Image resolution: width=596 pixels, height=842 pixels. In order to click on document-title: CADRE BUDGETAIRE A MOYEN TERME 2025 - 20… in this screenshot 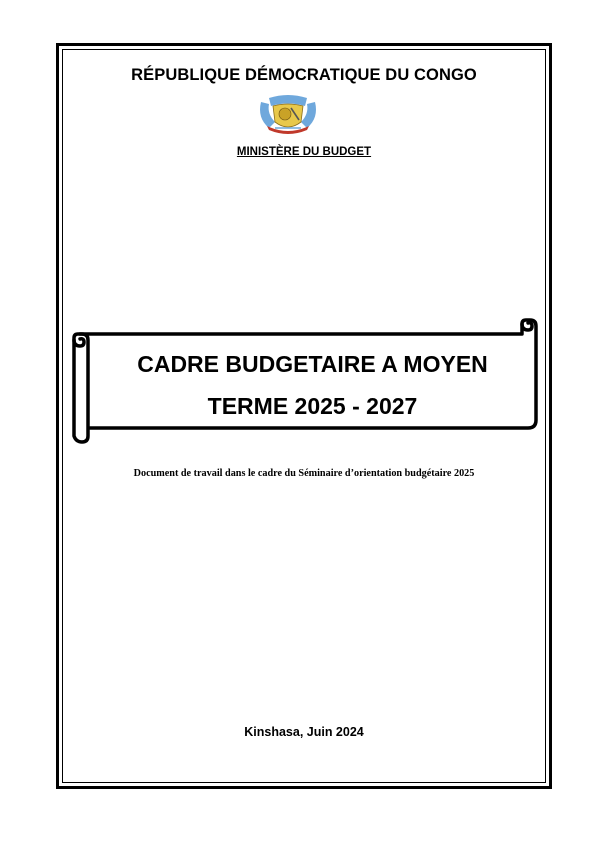, I will do `click(312, 385)`.